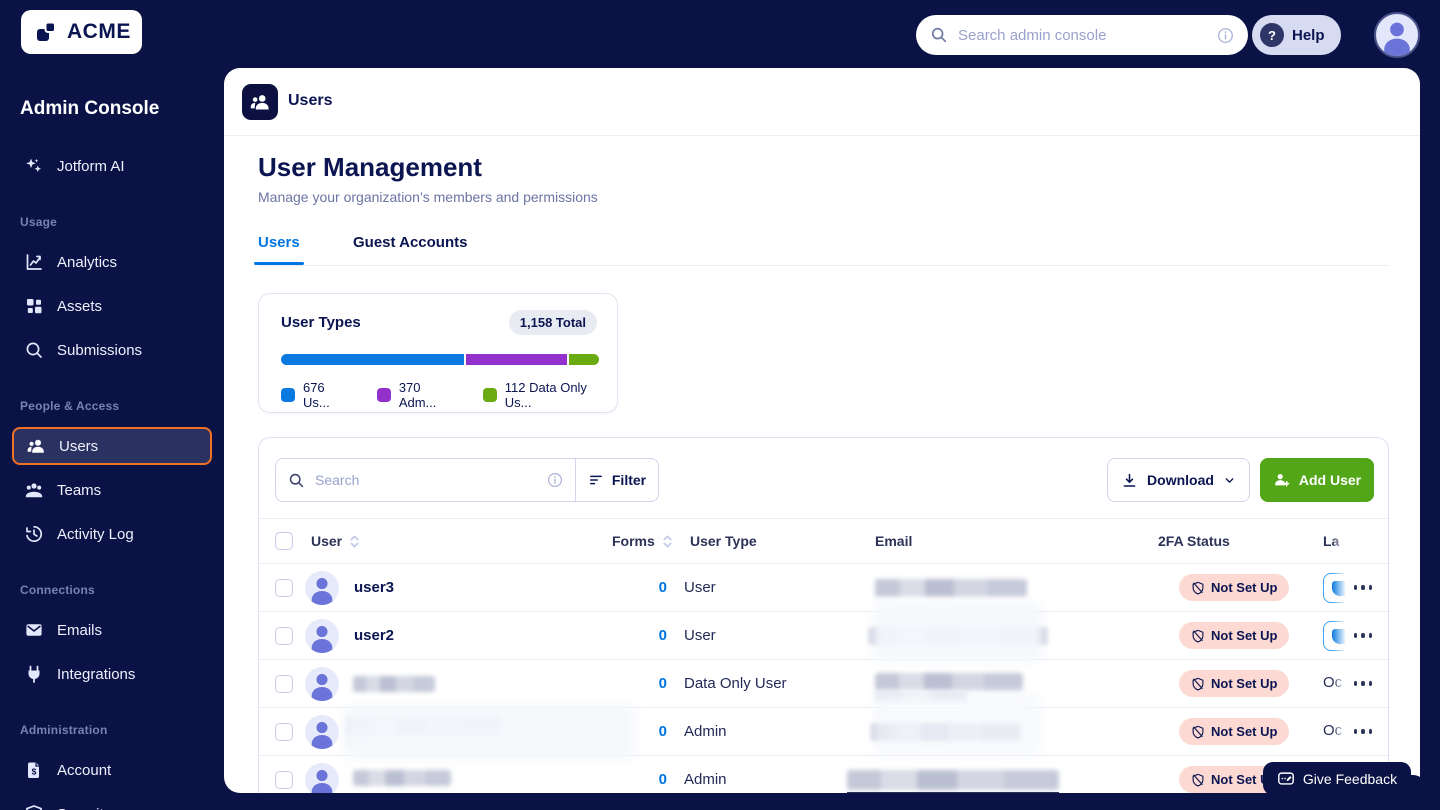 Image resolution: width=1440 pixels, height=810 pixels. What do you see at coordinates (823, 588) in the screenshot?
I see `table-row: user3 0 User Not Set Up` at bounding box center [823, 588].